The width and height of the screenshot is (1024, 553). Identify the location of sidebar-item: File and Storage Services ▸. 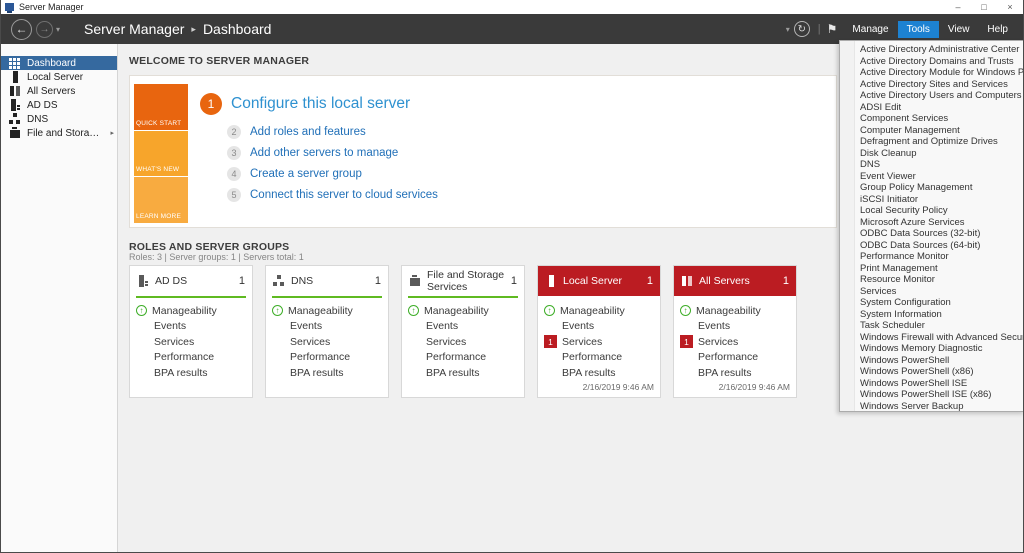
(59, 133).